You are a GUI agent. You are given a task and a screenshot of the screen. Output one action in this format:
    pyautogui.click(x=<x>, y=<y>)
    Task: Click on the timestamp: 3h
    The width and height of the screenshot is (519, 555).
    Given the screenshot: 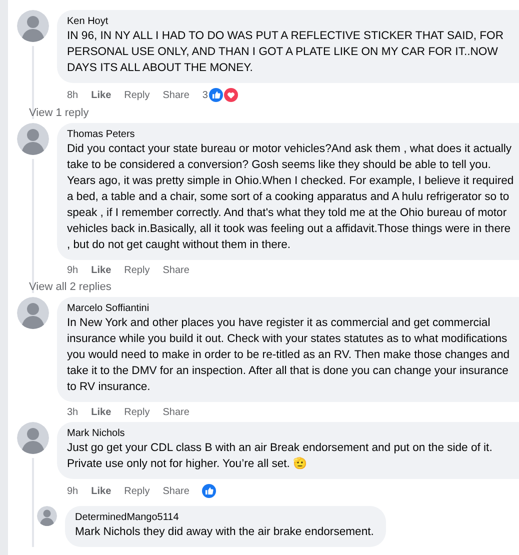 What is the action you would take?
    pyautogui.click(x=72, y=412)
    